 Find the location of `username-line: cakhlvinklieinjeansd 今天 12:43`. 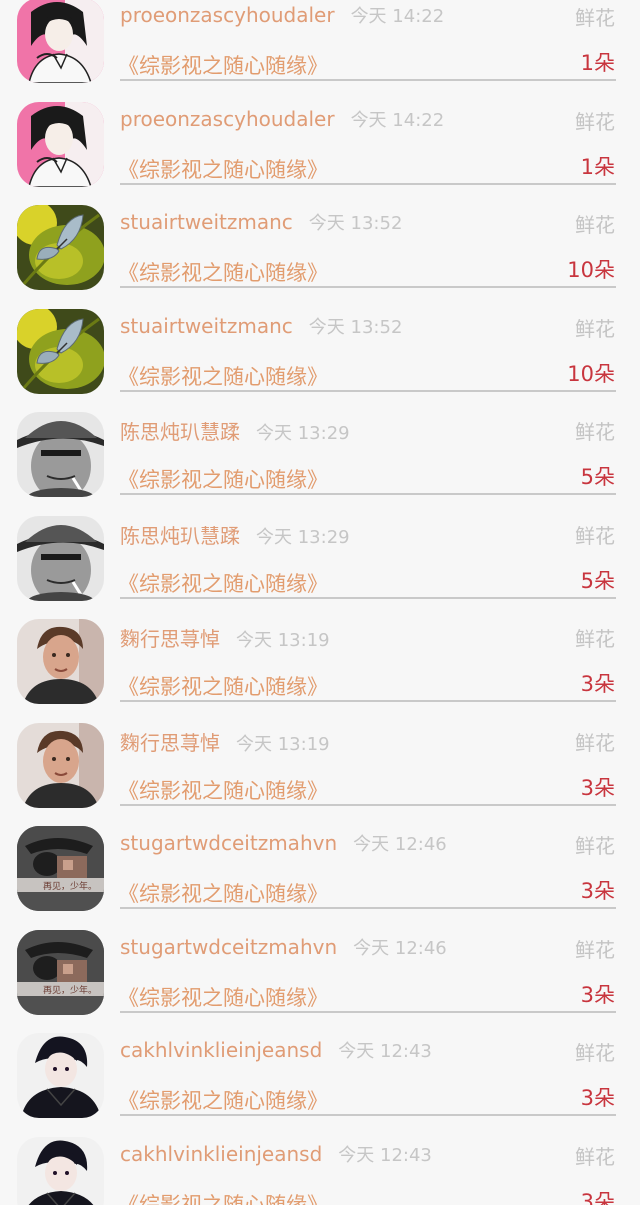

username-line: cakhlvinklieinjeansd 今天 12:43 is located at coordinates (276, 1050).